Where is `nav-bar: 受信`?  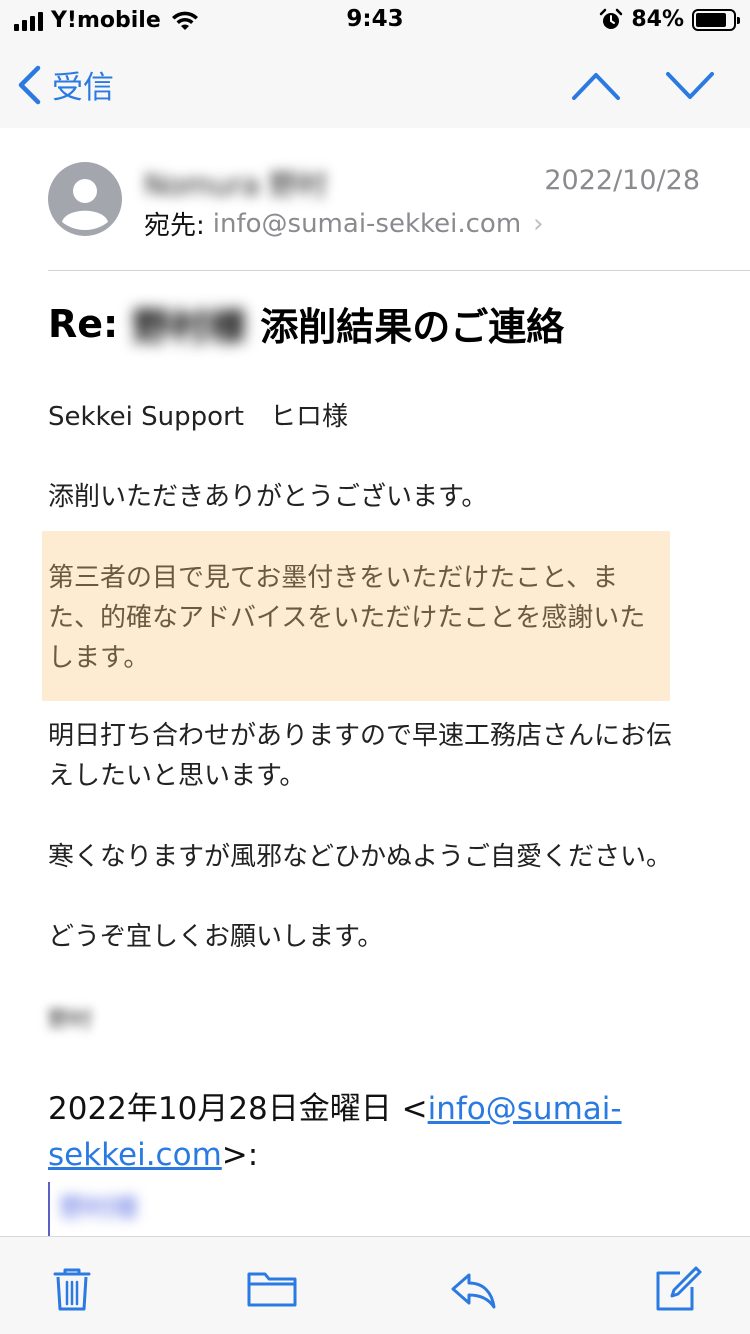 nav-bar: 受信 is located at coordinates (375, 84).